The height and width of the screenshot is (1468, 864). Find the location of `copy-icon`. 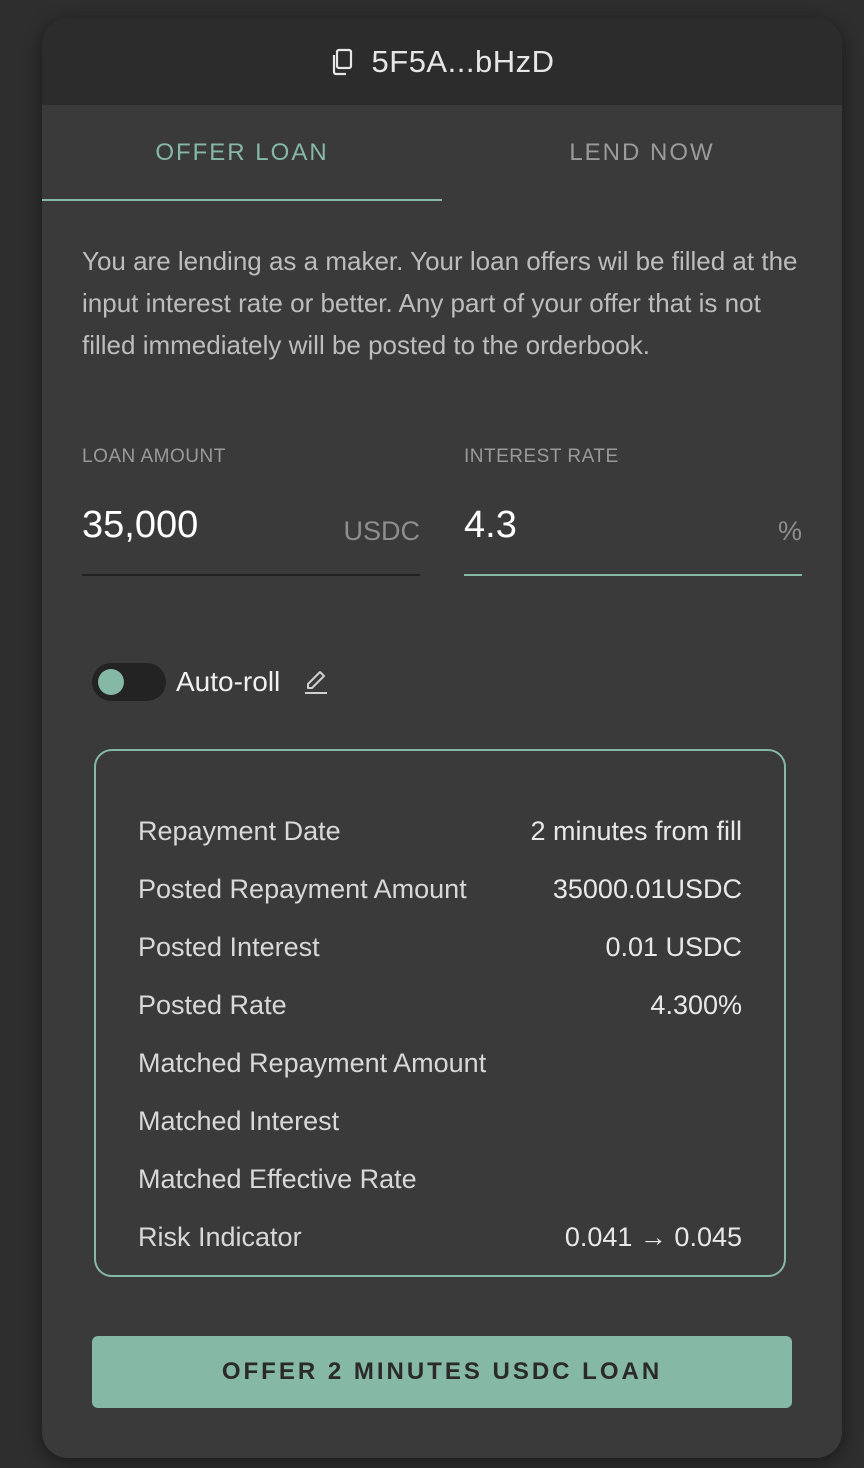

copy-icon is located at coordinates (342, 62).